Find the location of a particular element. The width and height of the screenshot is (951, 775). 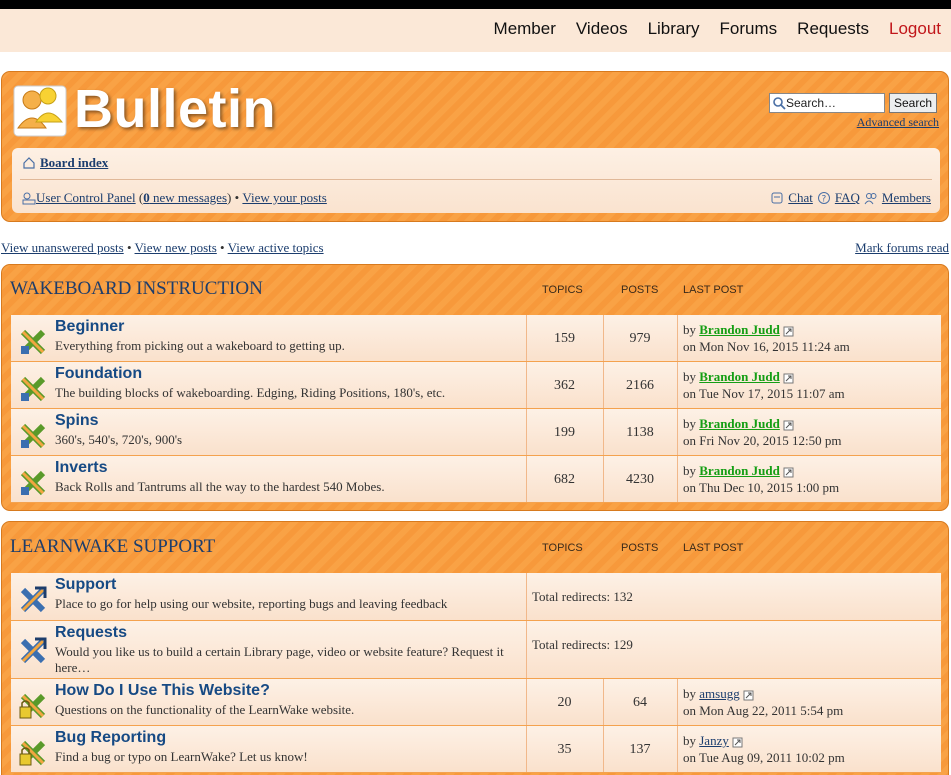

total-redirects: Total redirects: 129 is located at coordinates (582, 644).